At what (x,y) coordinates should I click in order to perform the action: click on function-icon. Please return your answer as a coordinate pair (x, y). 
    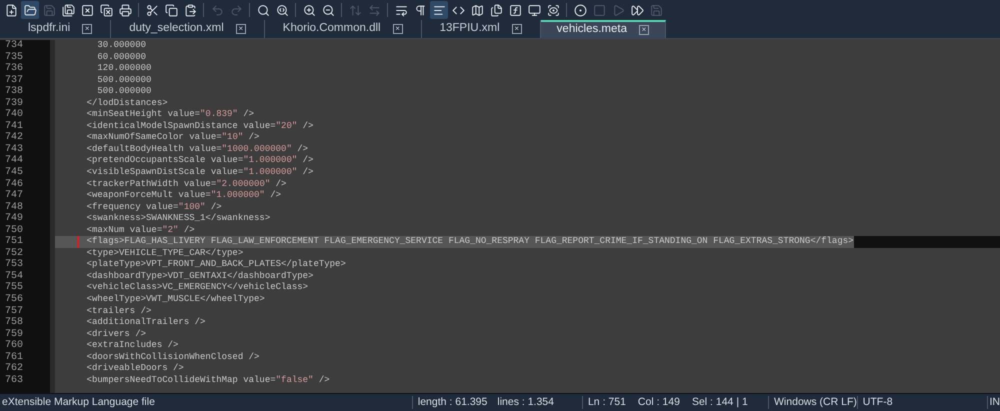
    Looking at the image, I should click on (515, 10).